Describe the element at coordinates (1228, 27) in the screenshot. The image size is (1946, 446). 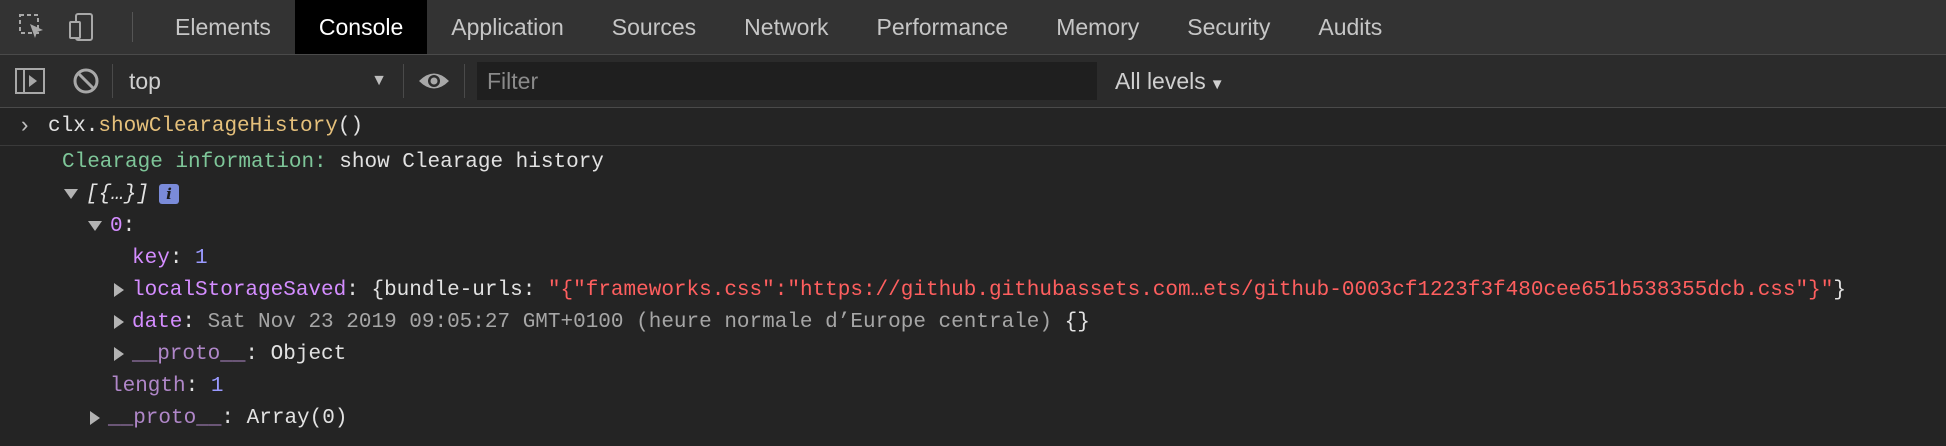
I see `tab-security: Security` at that location.